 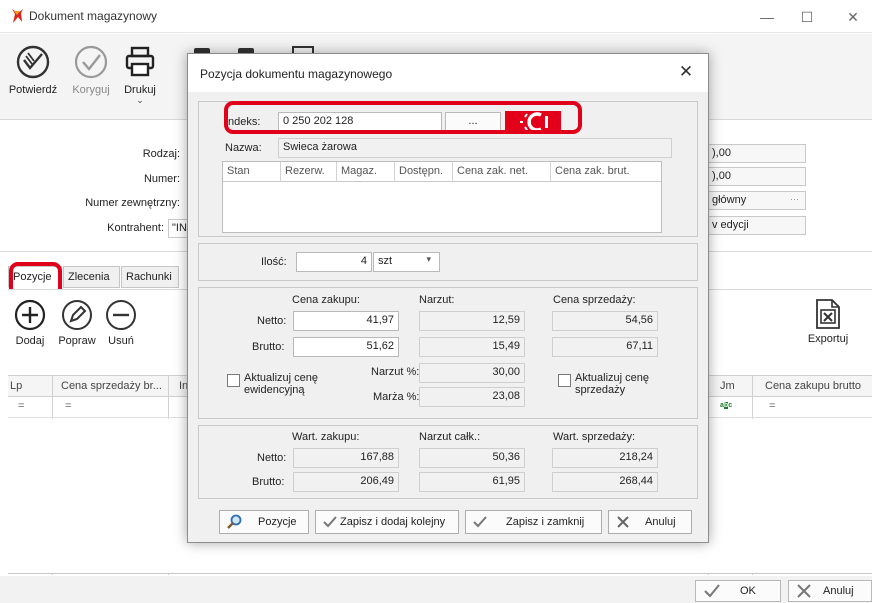 What do you see at coordinates (686, 72) in the screenshot?
I see `dialog-close-button: ✕` at bounding box center [686, 72].